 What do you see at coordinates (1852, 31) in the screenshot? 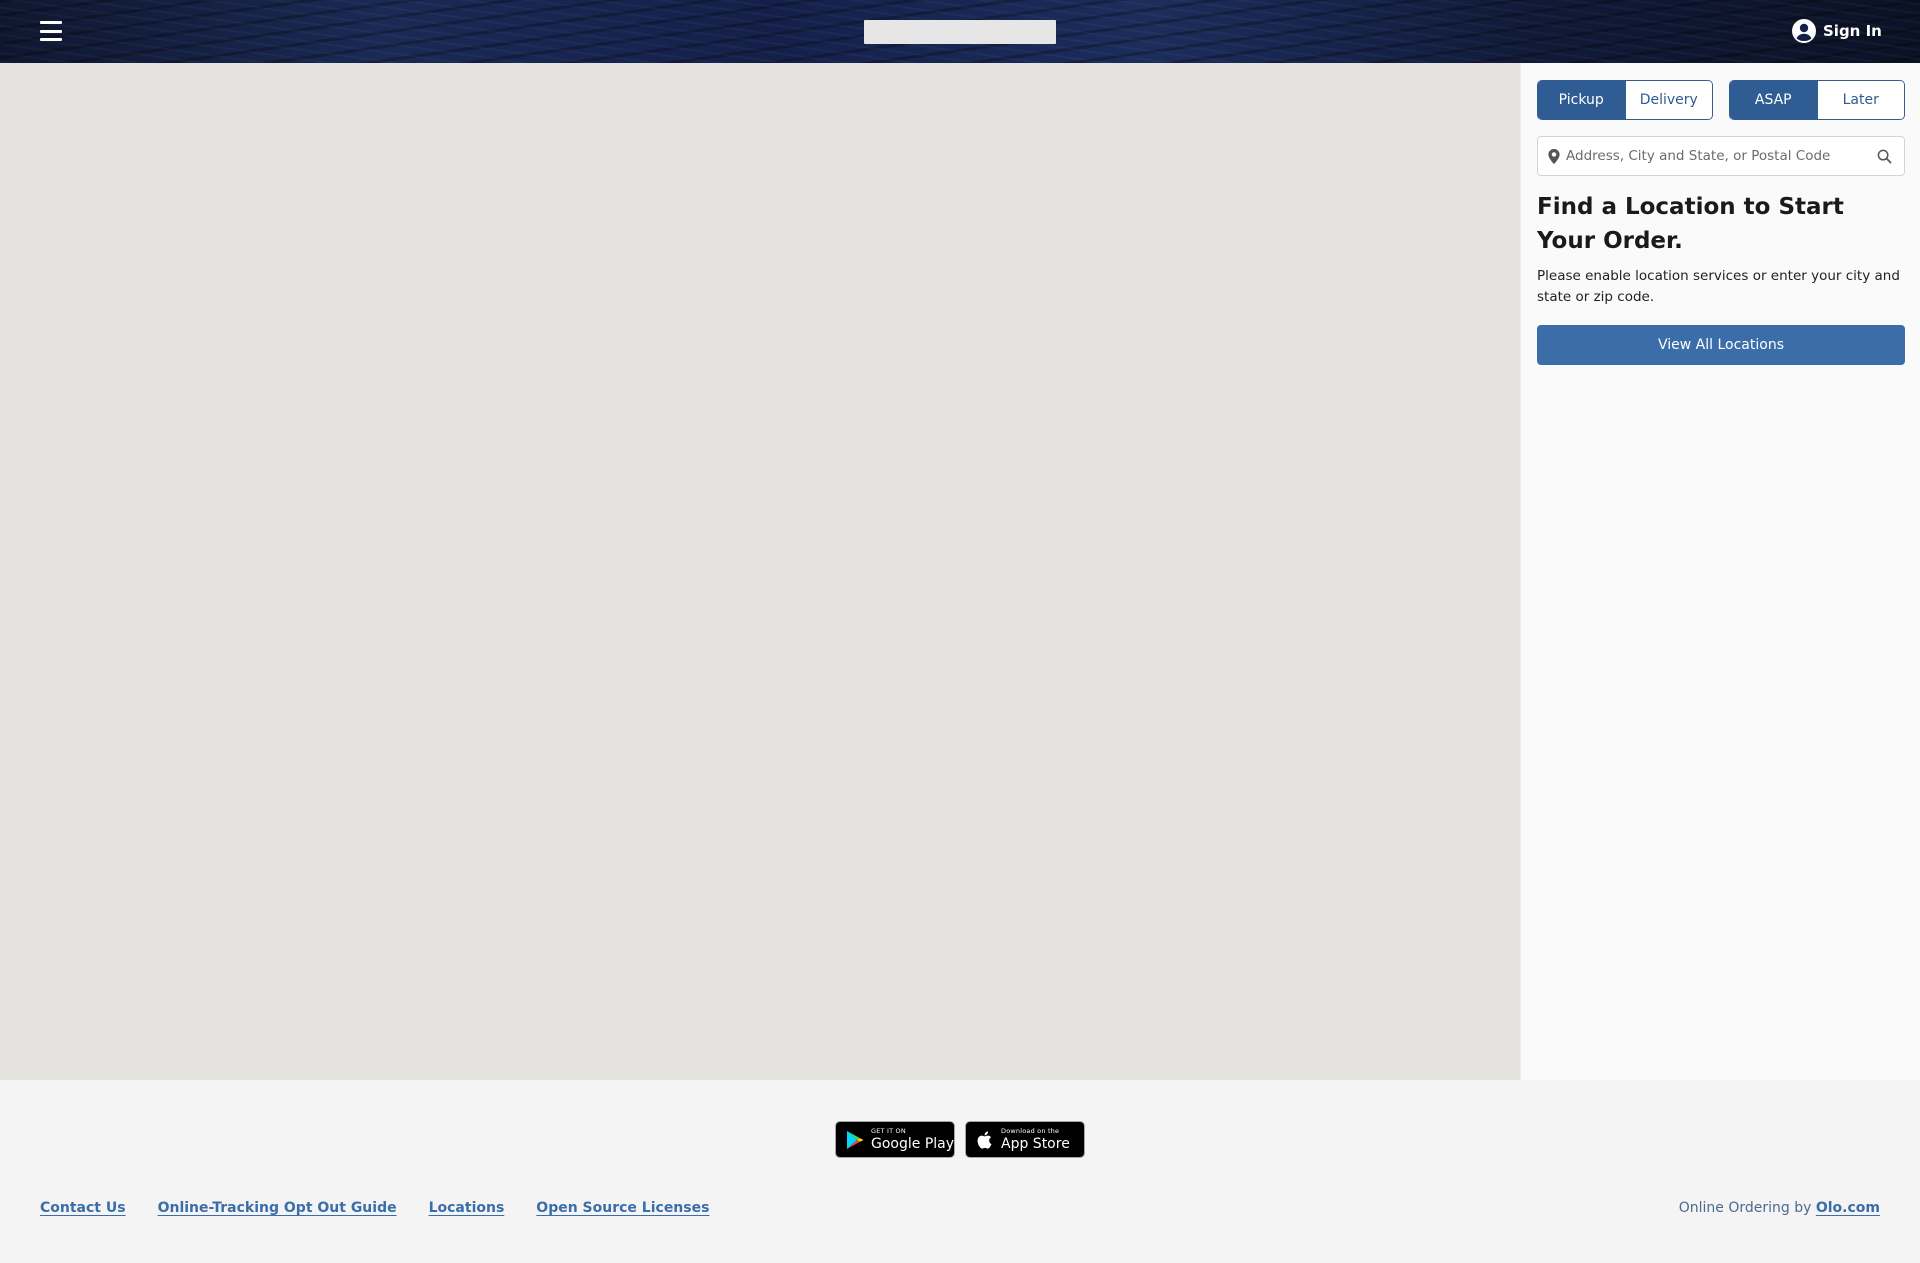
I see `sign-in-label: Sign In` at bounding box center [1852, 31].